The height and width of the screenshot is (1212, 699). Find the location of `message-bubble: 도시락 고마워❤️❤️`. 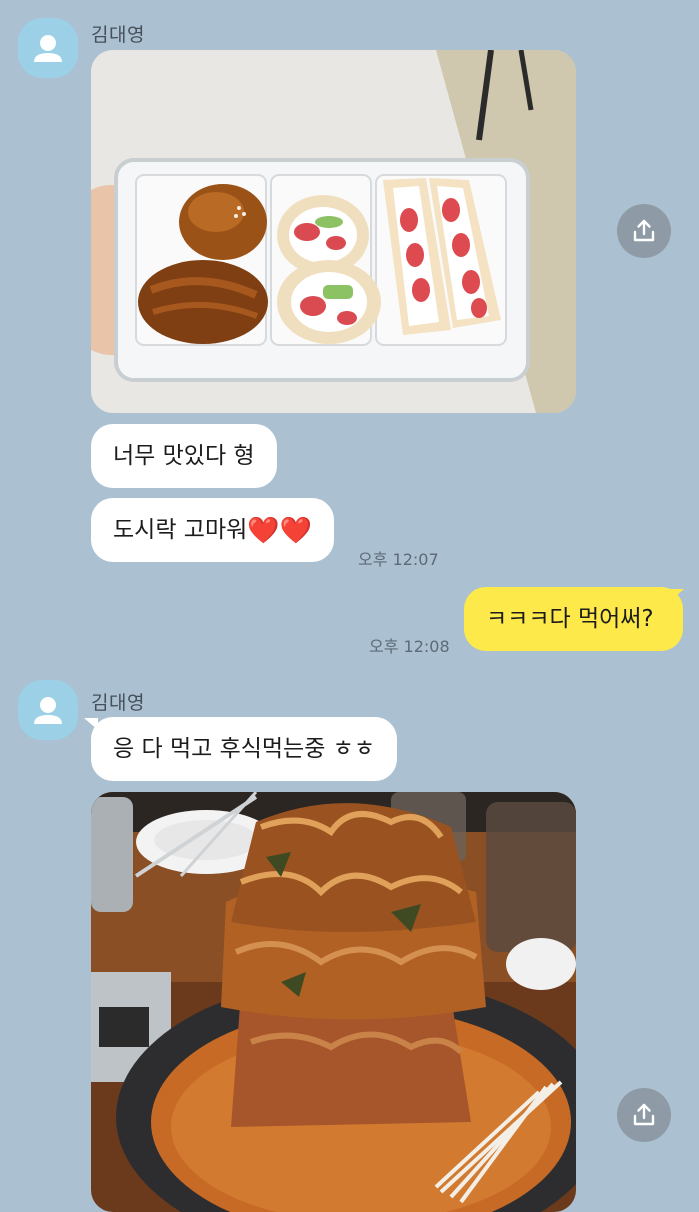

message-bubble: 도시락 고마워❤️❤️ is located at coordinates (213, 530).